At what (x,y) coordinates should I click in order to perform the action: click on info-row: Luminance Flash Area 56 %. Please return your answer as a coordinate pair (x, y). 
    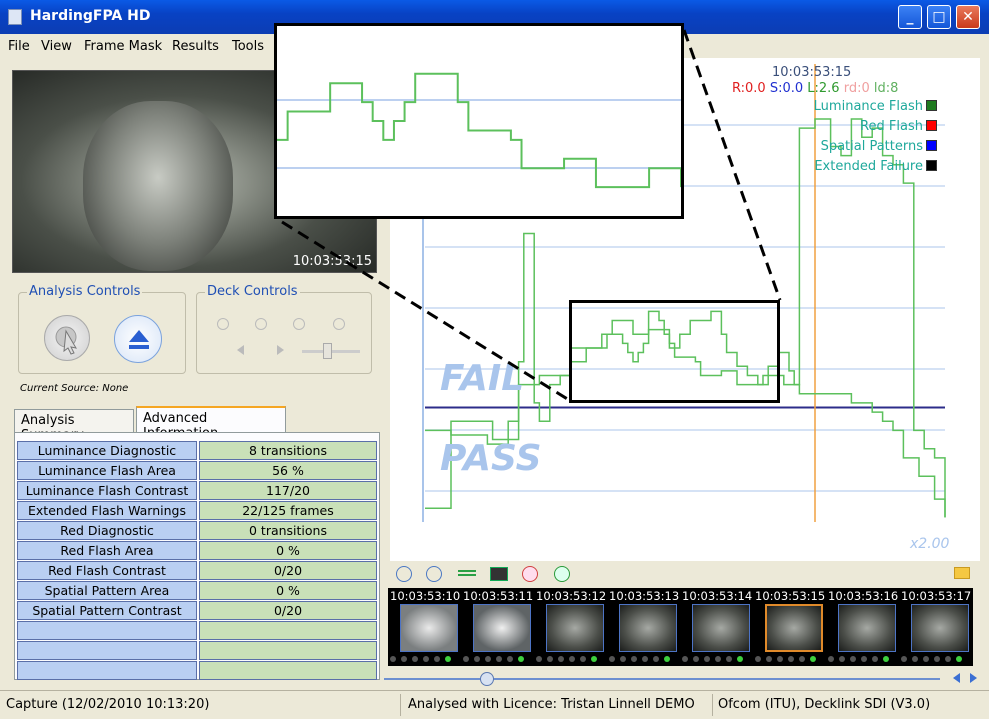
    Looking at the image, I should click on (197, 470).